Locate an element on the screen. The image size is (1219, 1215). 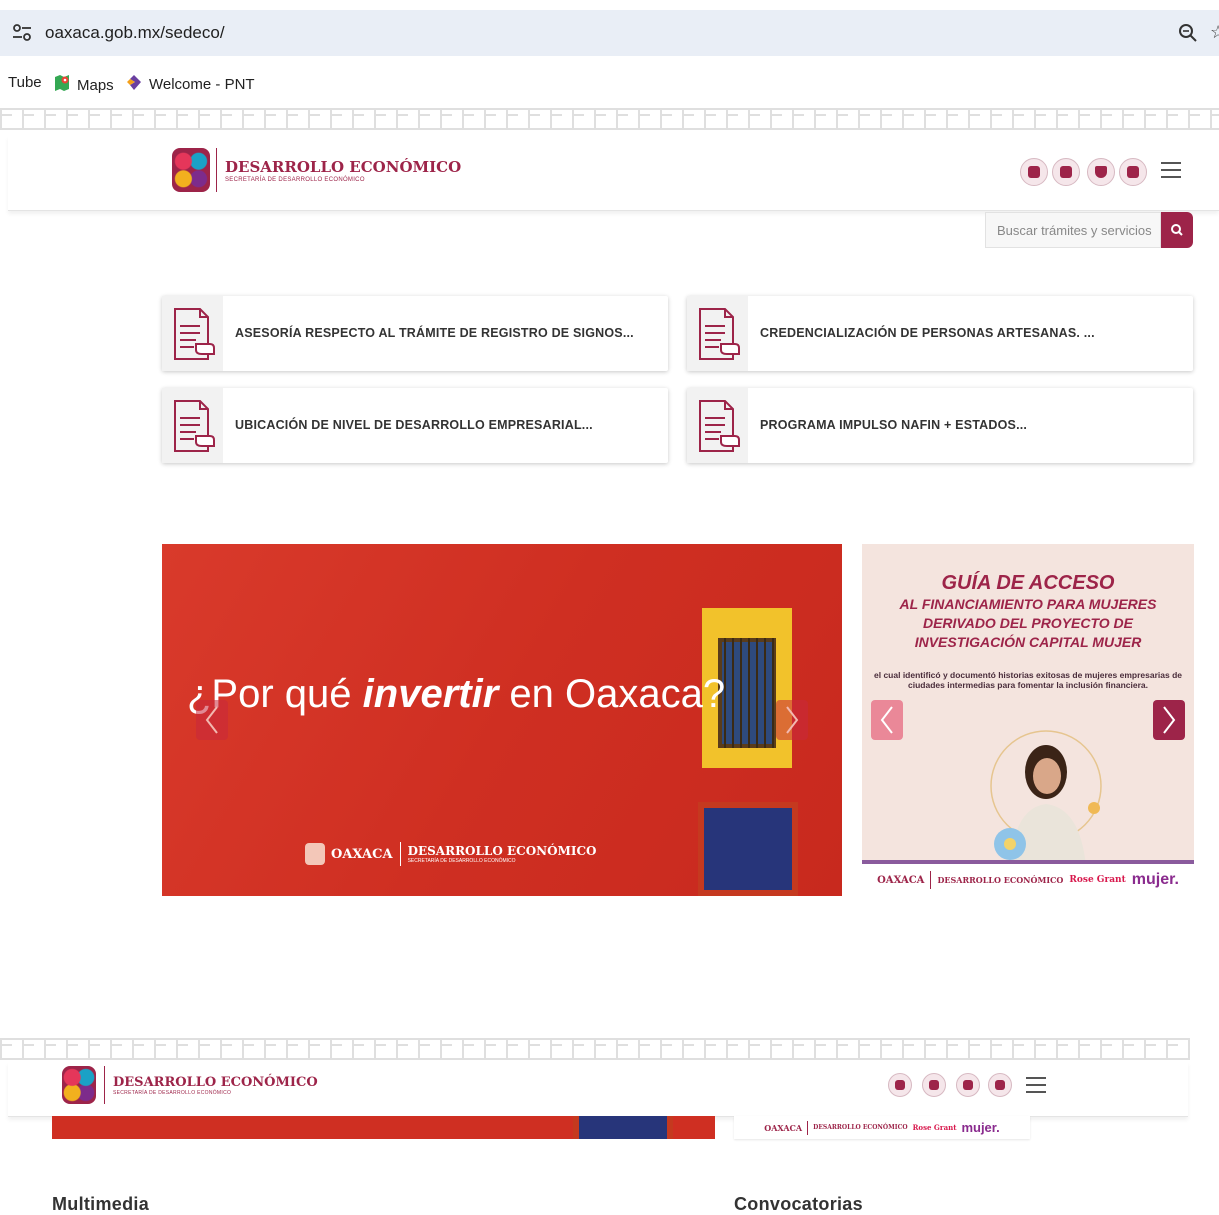
footer-mujer: mujer. is located at coordinates (1155, 879).